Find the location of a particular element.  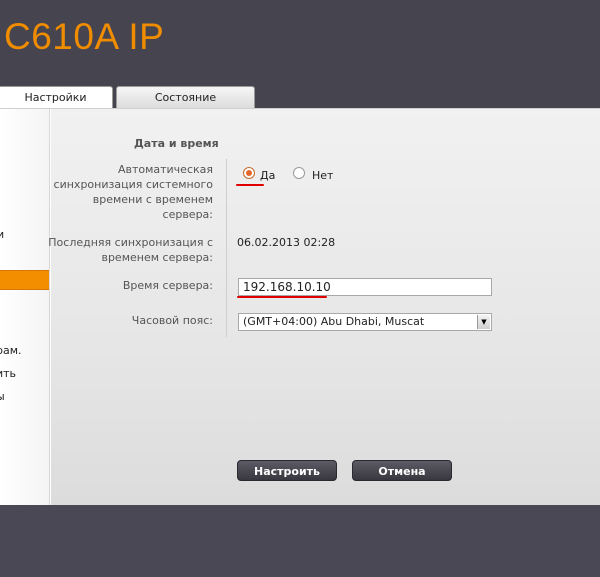

sidebar-item-program: рам. is located at coordinates (11, 350).